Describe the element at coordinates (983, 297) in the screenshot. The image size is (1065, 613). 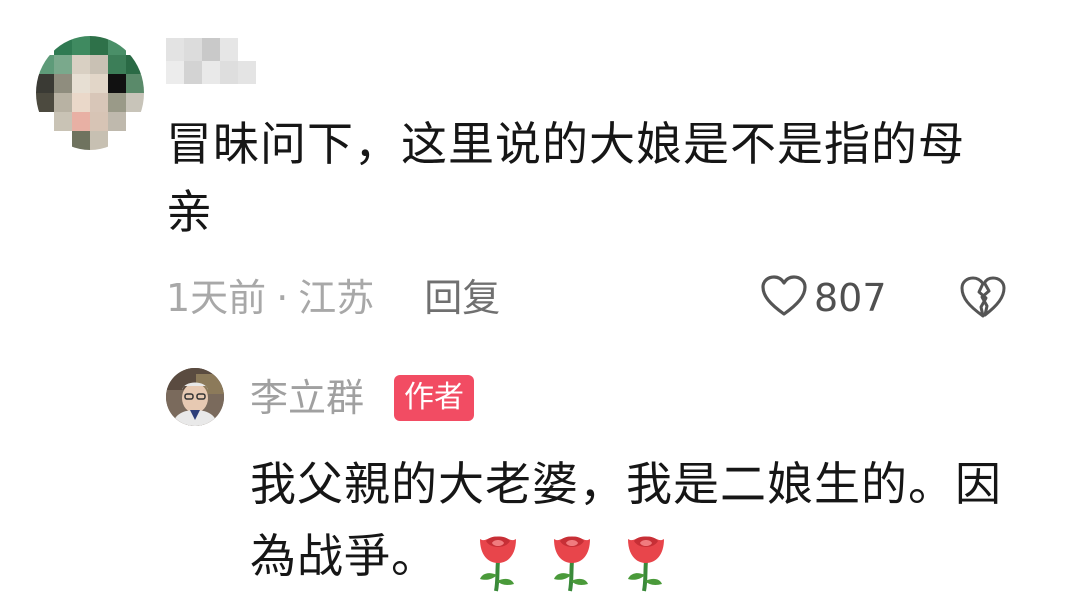
I see `dislike-button` at that location.